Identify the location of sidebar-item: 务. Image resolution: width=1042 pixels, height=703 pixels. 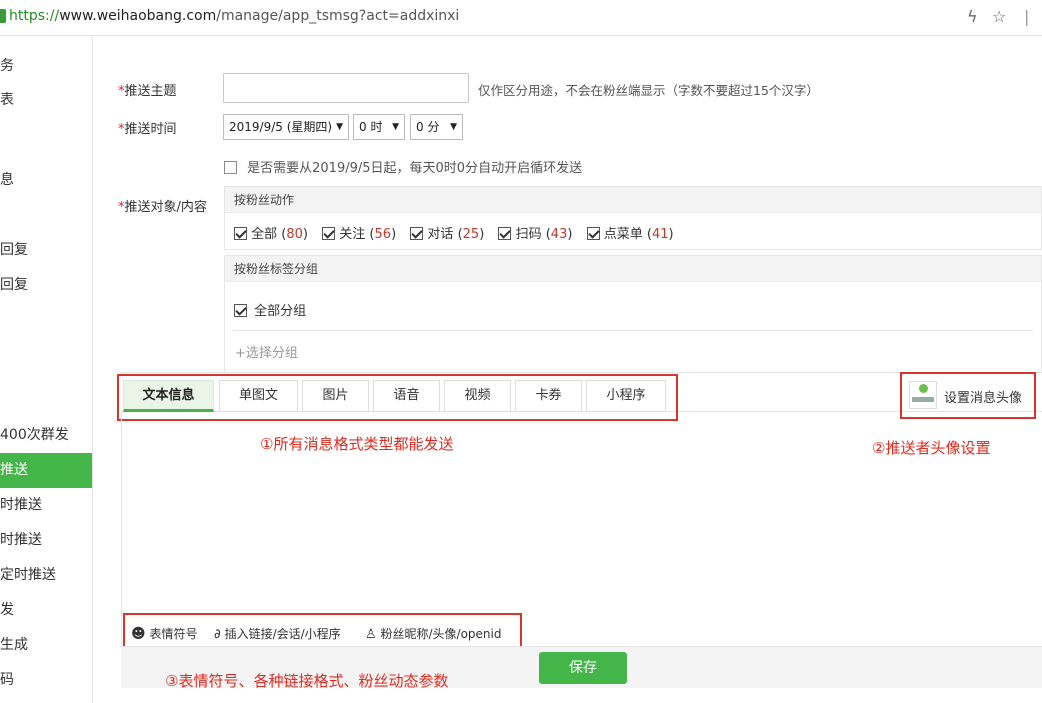
(46, 66).